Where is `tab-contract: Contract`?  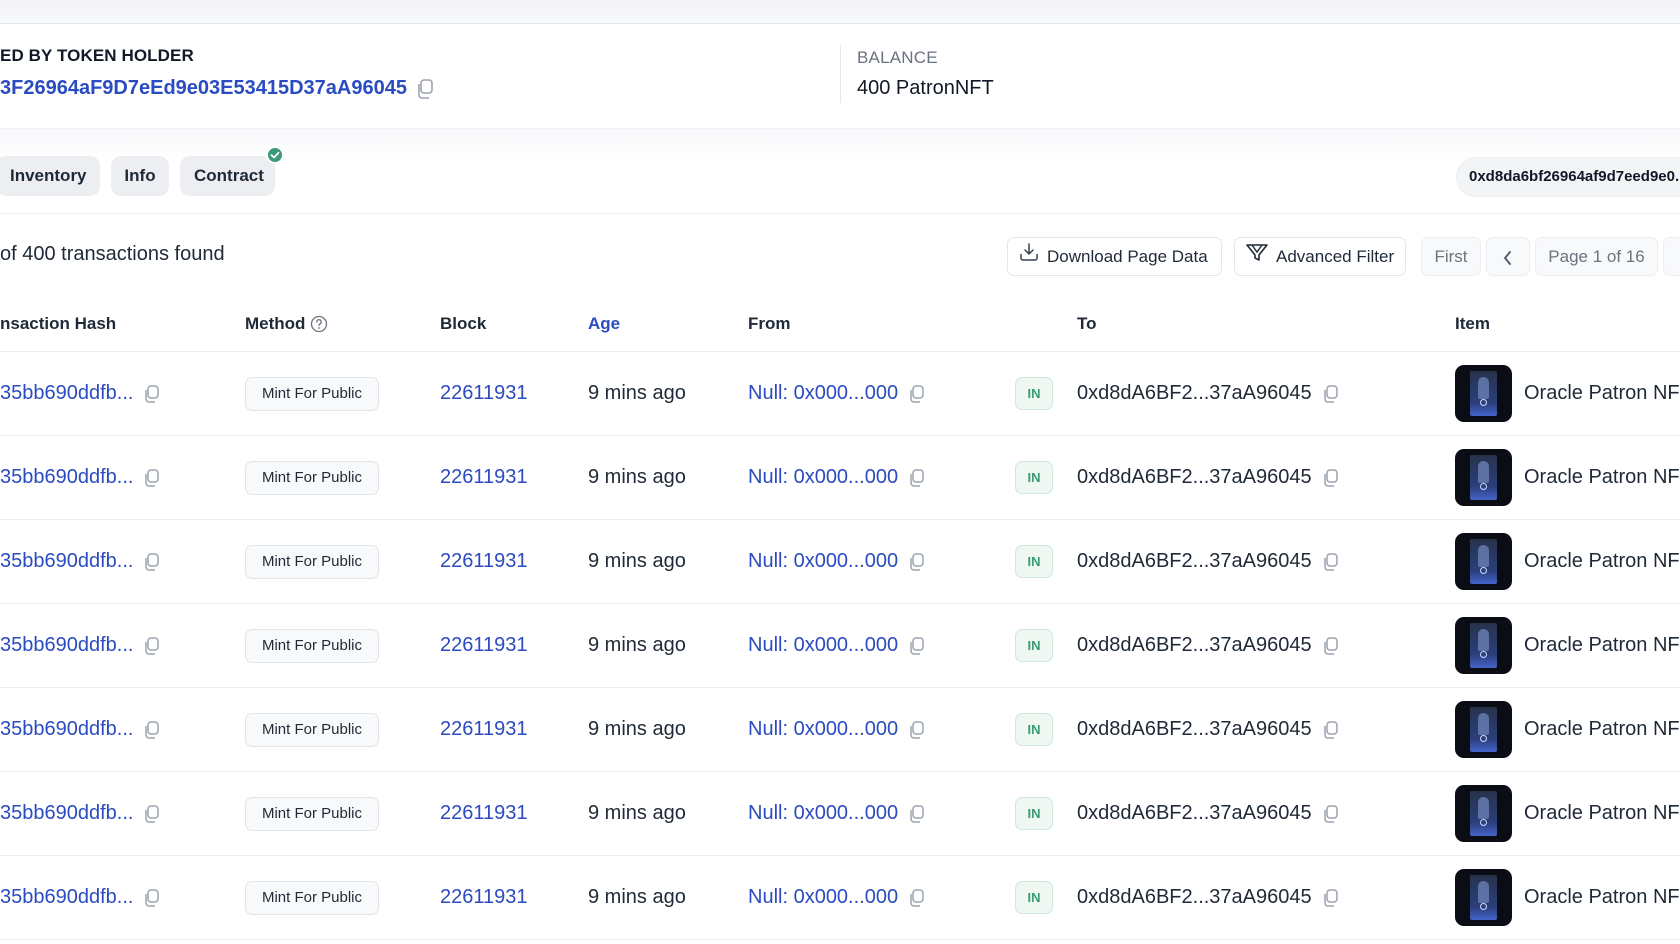 tab-contract: Contract is located at coordinates (227, 176).